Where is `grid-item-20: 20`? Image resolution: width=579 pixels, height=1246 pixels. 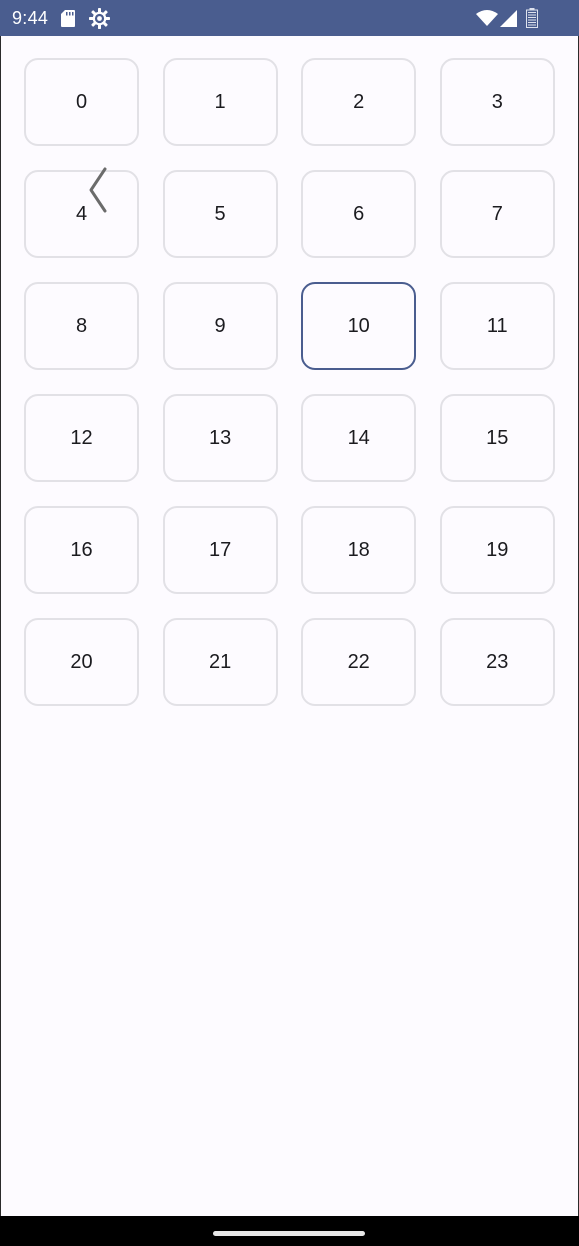
grid-item-20: 20 is located at coordinates (81, 662).